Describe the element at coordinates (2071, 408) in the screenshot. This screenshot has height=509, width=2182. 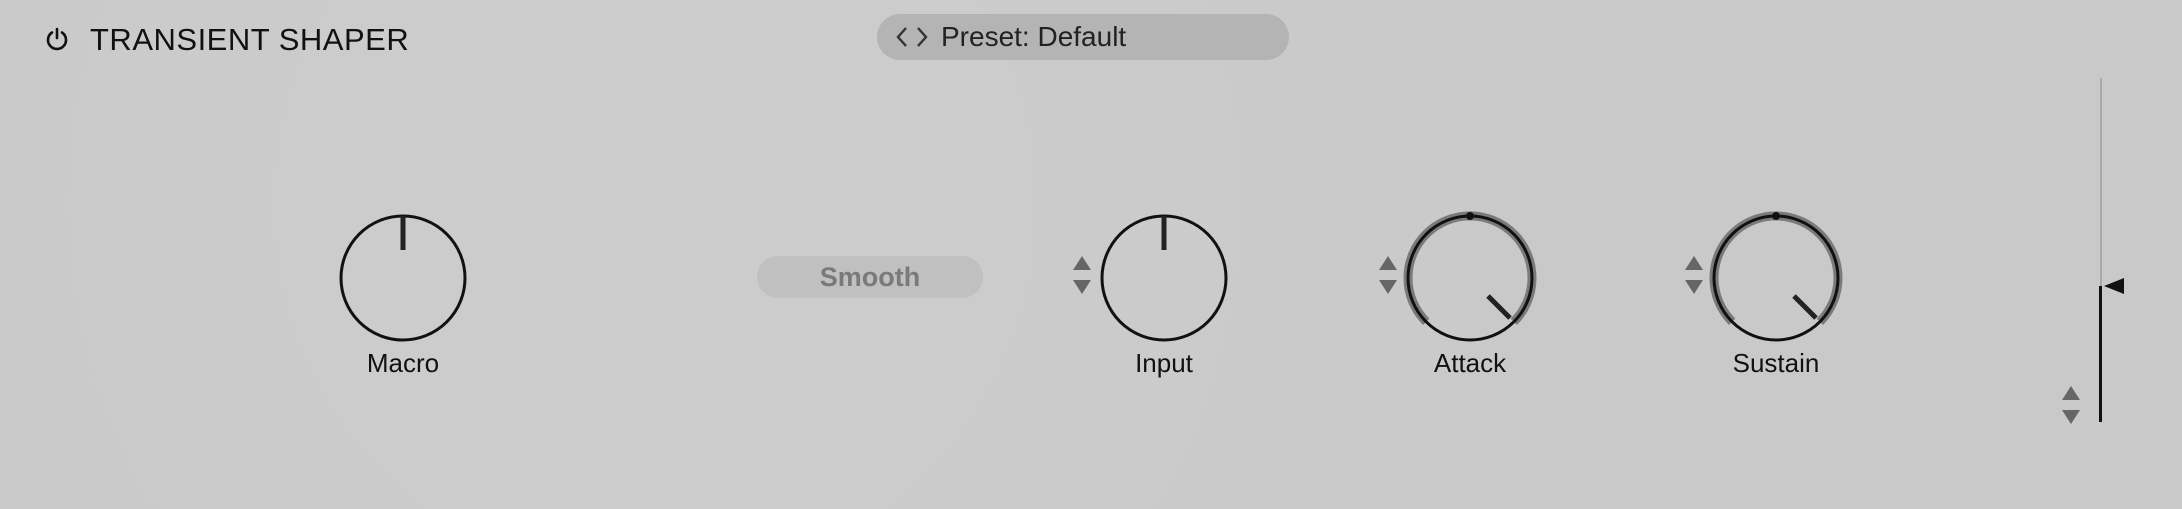
I see `meter-stepper` at that location.